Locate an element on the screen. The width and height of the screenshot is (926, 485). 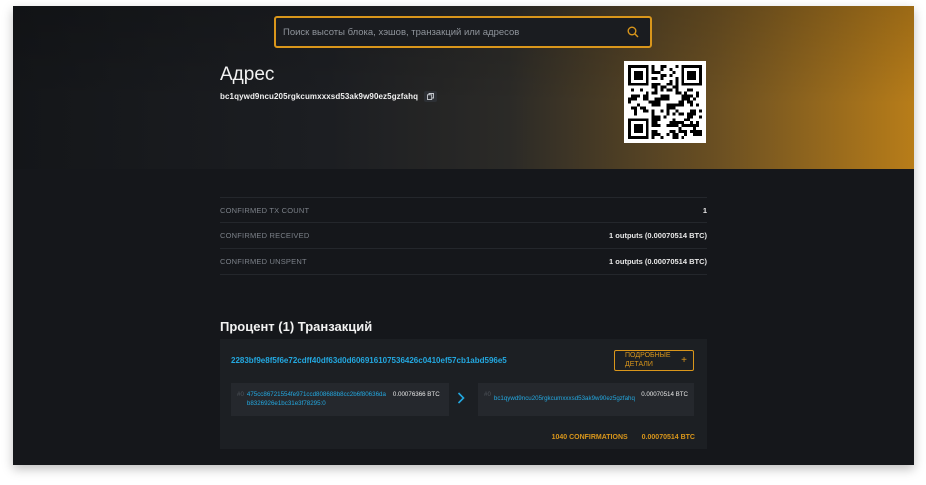
qr-code is located at coordinates (665, 102).